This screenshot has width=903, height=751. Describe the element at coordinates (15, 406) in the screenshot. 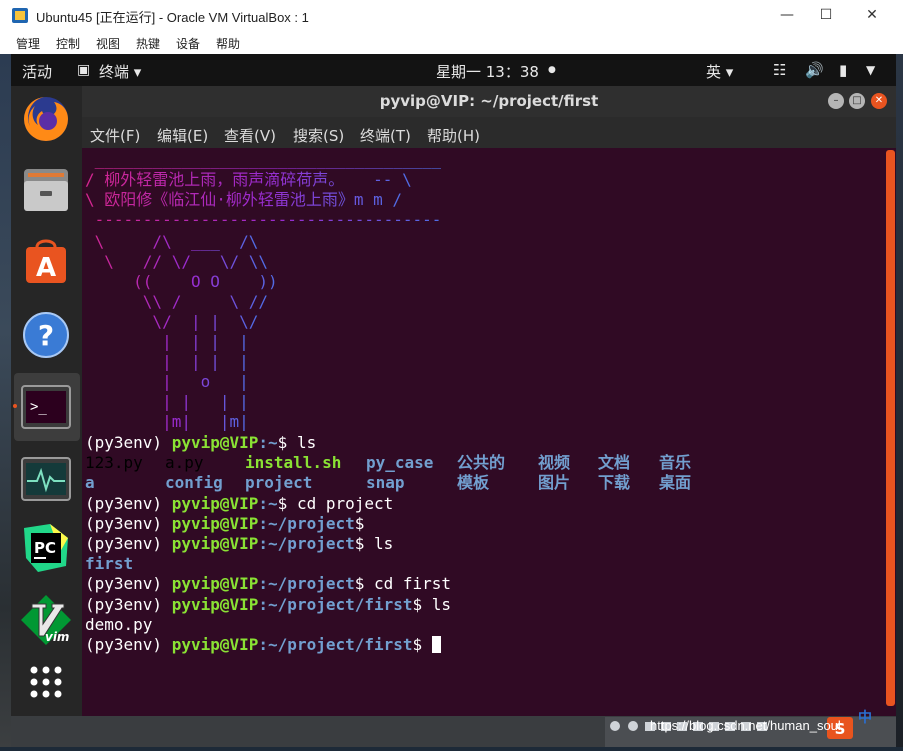

I see `running-indicator` at that location.